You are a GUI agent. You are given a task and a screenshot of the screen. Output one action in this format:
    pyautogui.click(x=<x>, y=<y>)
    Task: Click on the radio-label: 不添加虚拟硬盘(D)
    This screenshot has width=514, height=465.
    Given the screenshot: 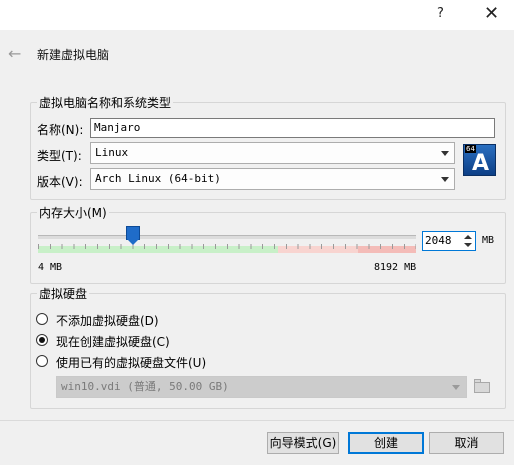 What is the action you would take?
    pyautogui.click(x=107, y=321)
    